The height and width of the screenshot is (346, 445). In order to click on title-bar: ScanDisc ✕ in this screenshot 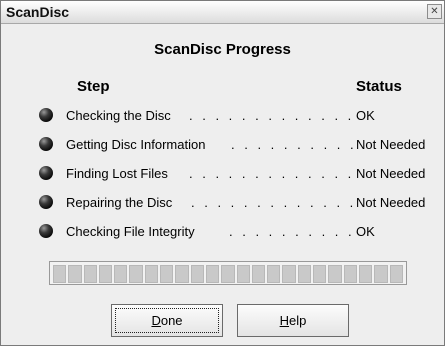, I will do `click(222, 12)`.